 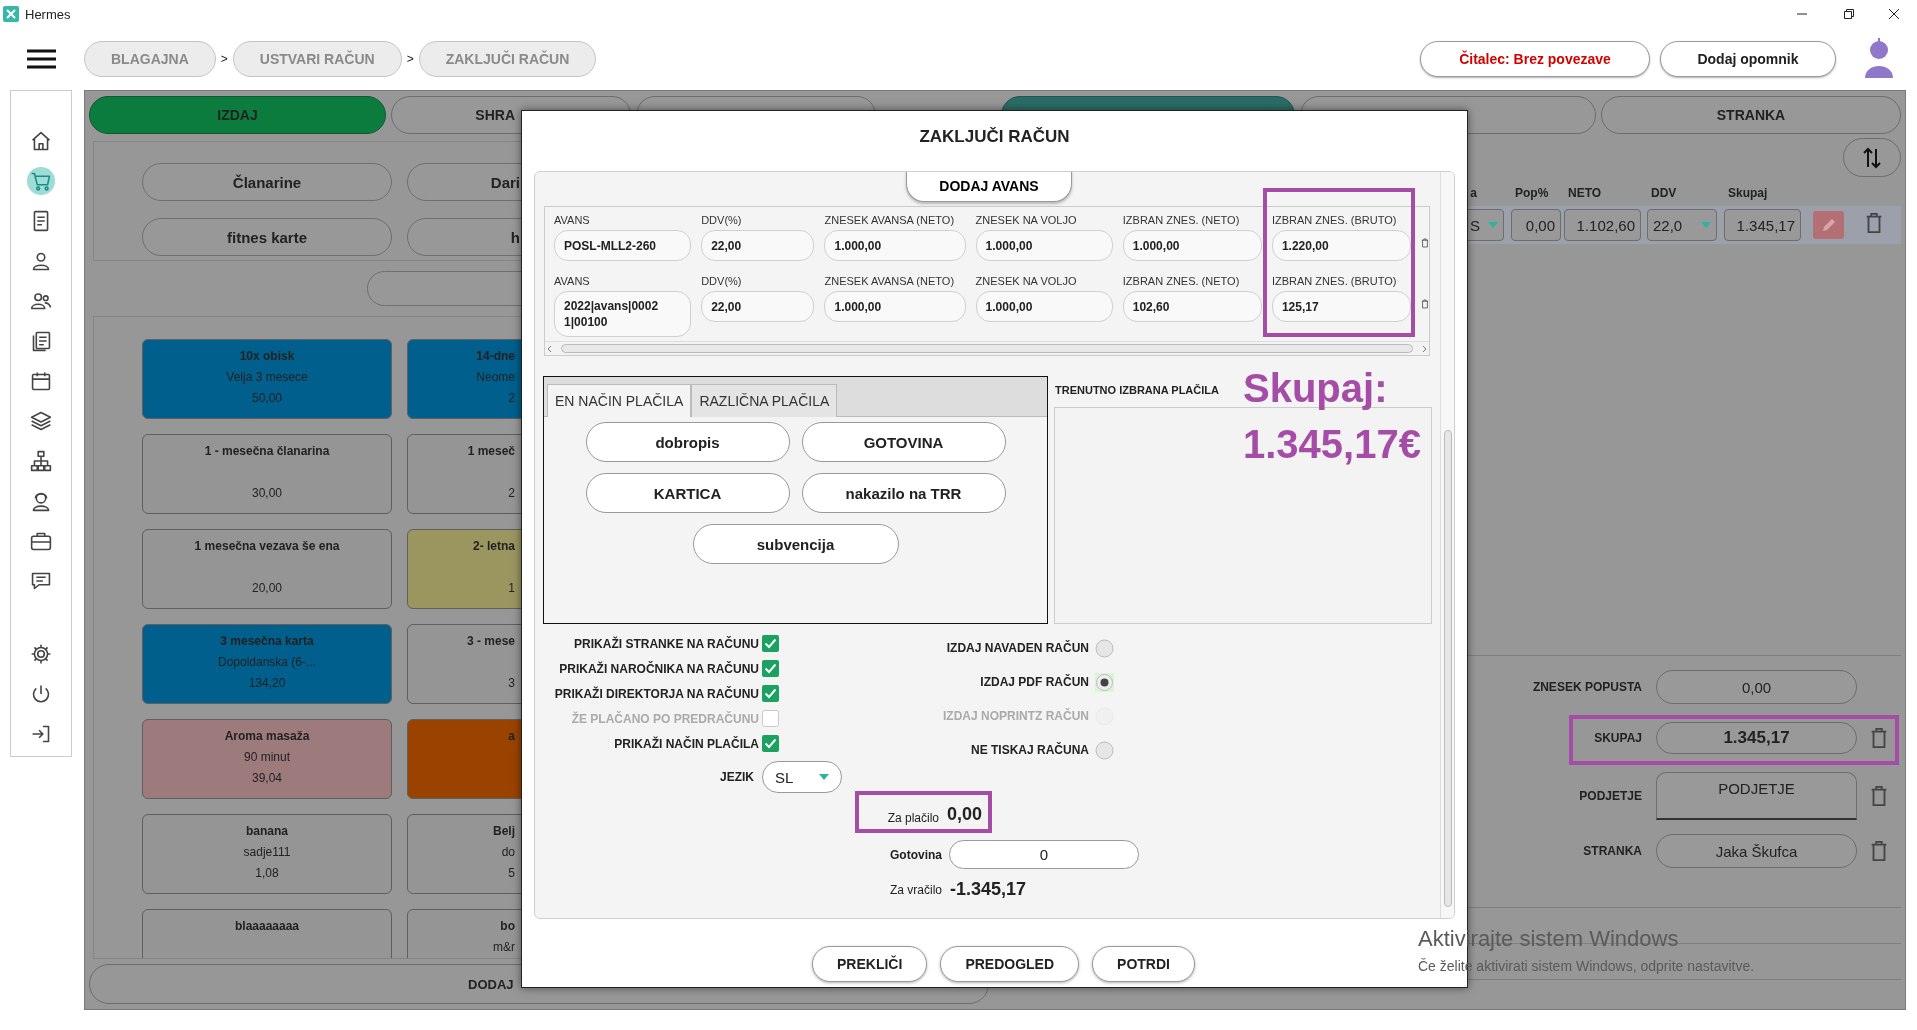 What do you see at coordinates (1664, 193) in the screenshot?
I see `column-header: DDV` at bounding box center [1664, 193].